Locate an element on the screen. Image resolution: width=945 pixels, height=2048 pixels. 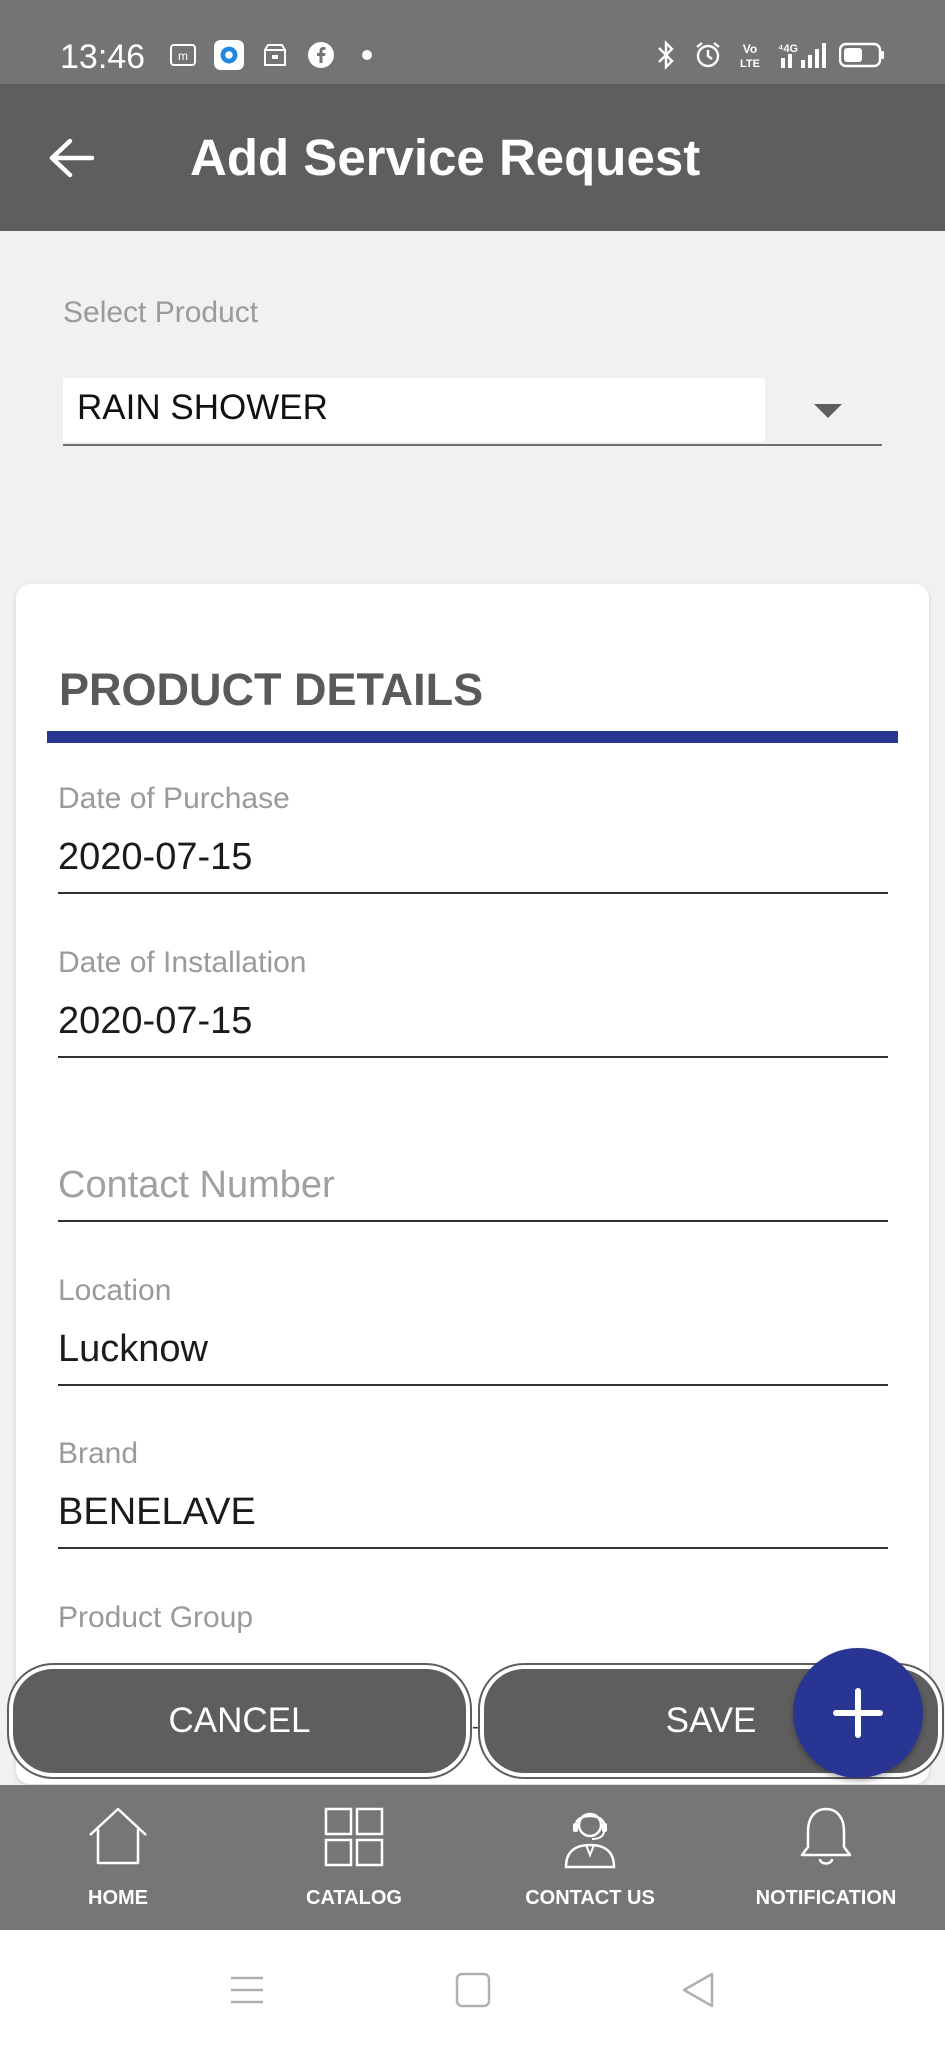
svg-text: m is located at coordinates (183, 56).